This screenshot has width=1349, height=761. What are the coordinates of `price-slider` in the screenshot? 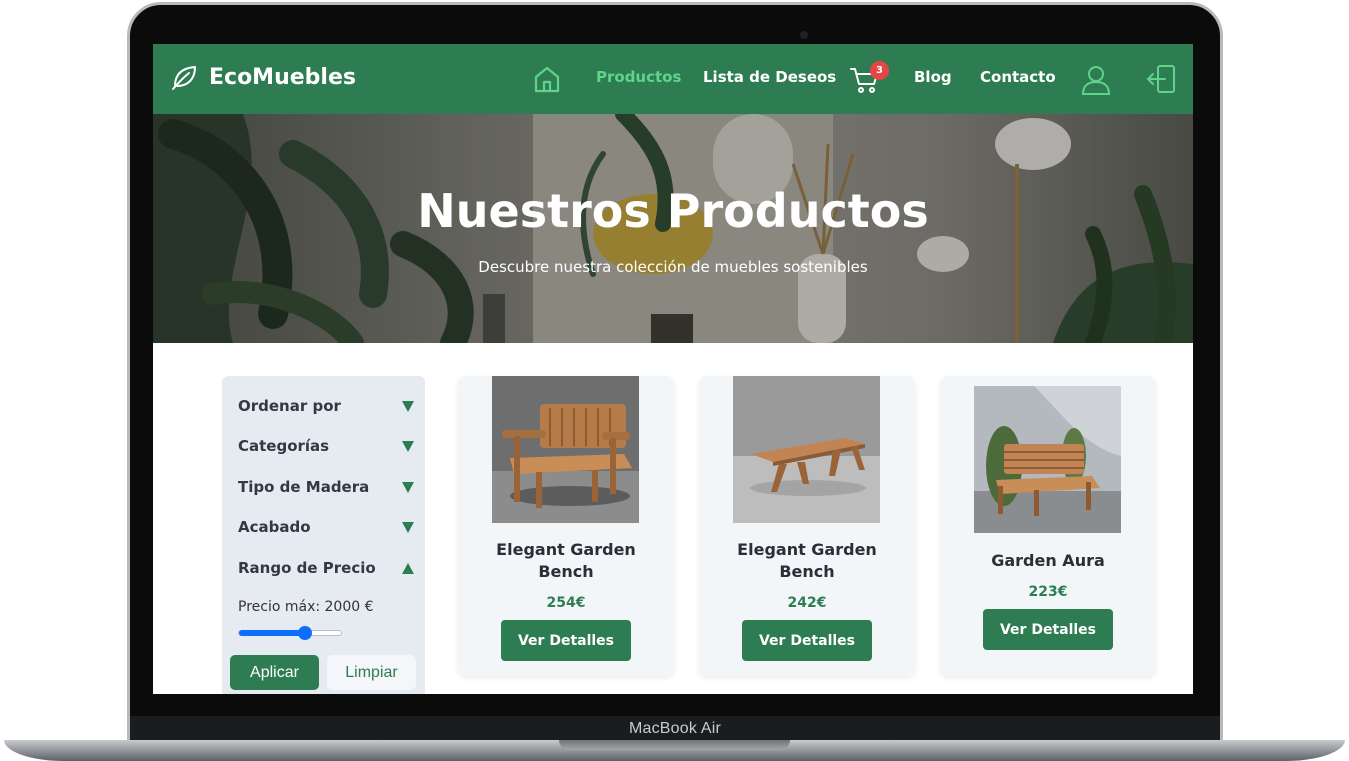 It's located at (290, 633).